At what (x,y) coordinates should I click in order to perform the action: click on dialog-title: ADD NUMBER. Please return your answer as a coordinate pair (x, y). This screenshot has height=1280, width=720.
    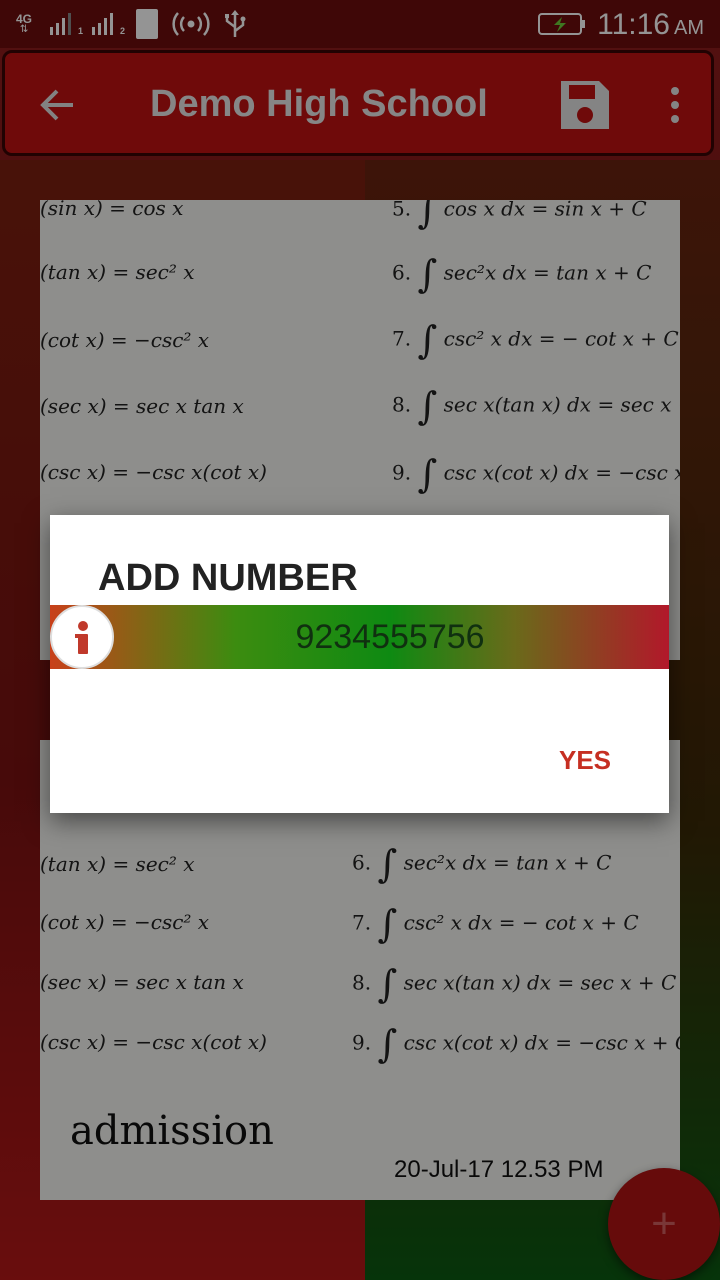
    Looking at the image, I should click on (228, 578).